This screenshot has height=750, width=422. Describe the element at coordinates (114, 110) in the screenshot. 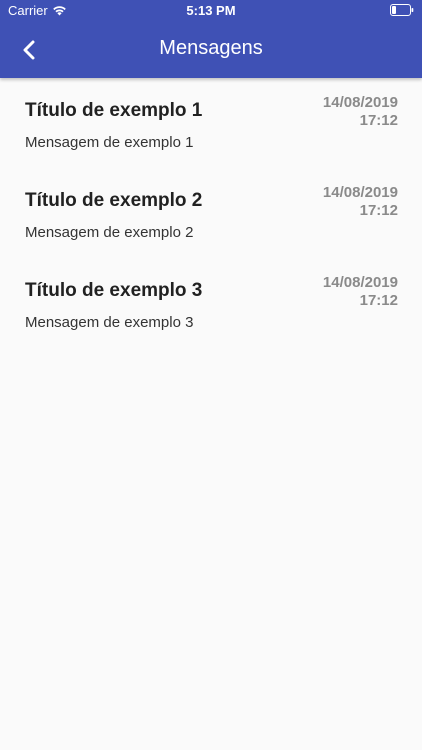

I see `message-title: Título de exemplo 1` at that location.